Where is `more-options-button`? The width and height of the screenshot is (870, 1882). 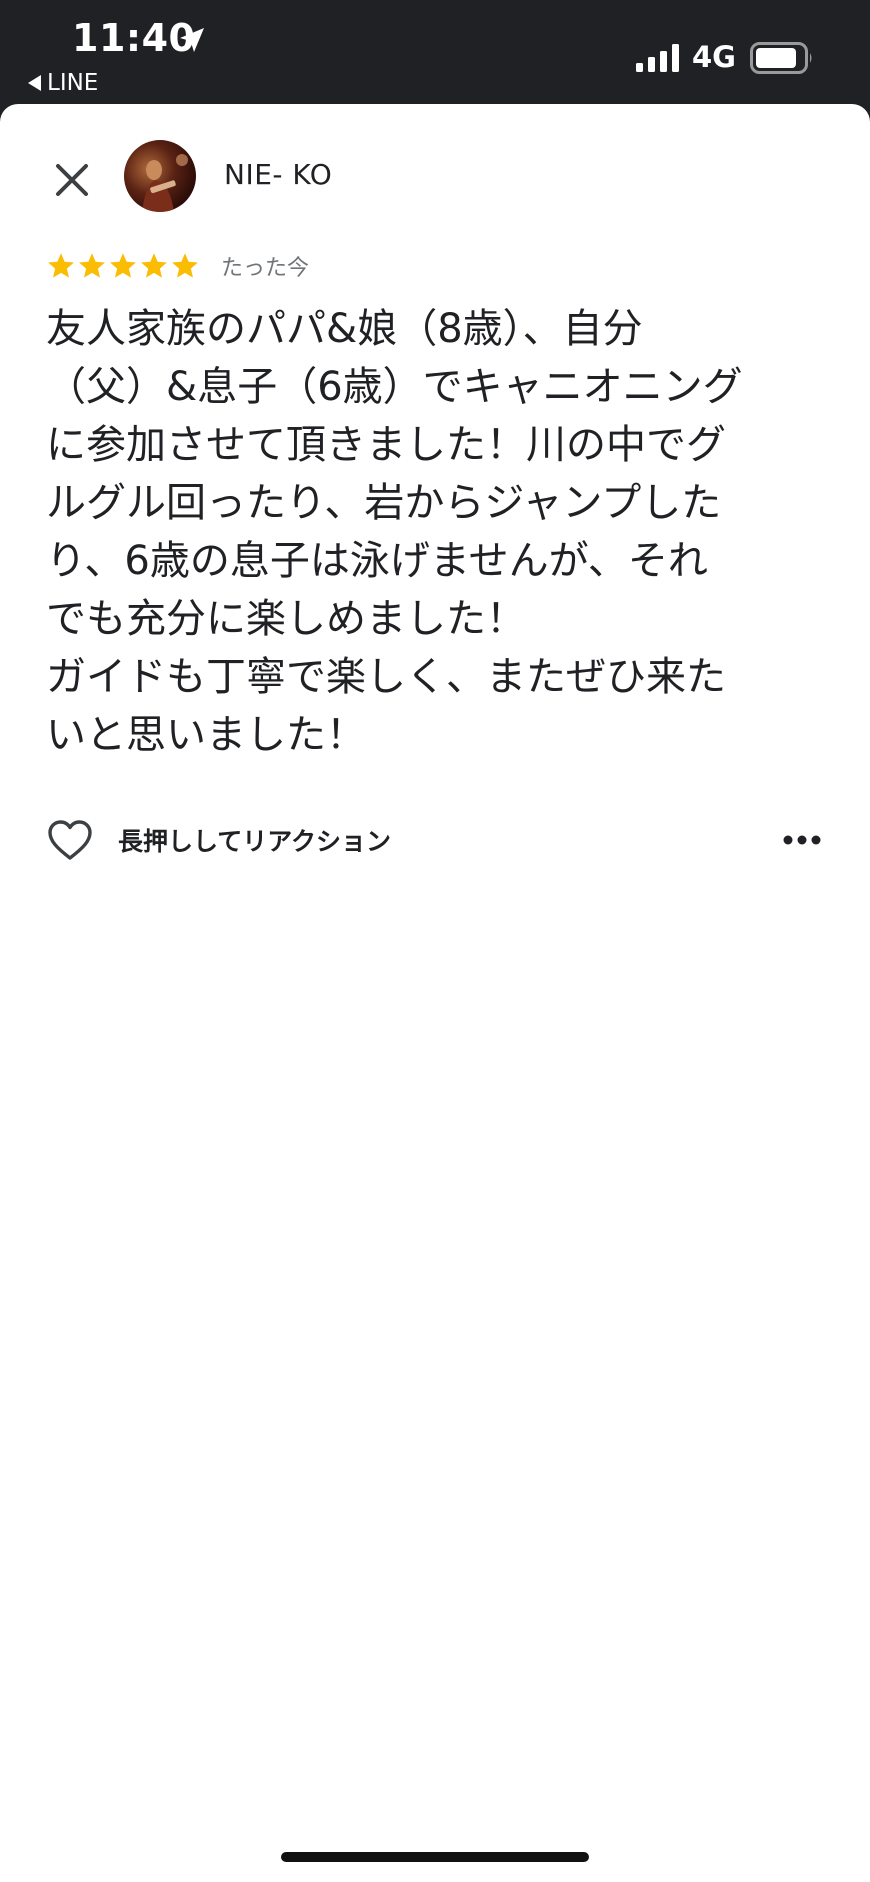 more-options-button is located at coordinates (802, 840).